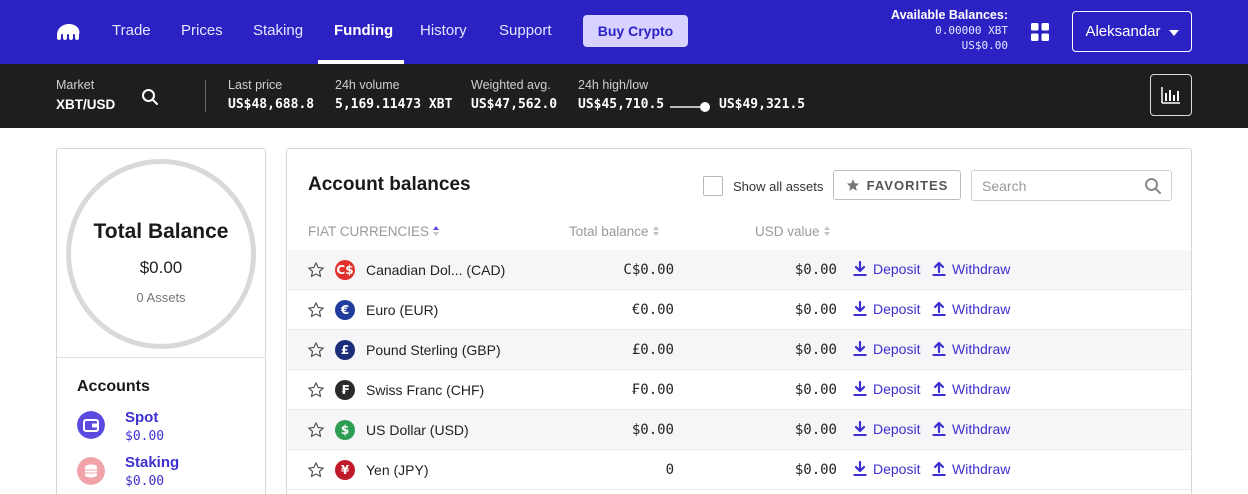 The height and width of the screenshot is (494, 1248). Describe the element at coordinates (161, 297) in the screenshot. I see `total-assets-count: 0 Assets` at that location.